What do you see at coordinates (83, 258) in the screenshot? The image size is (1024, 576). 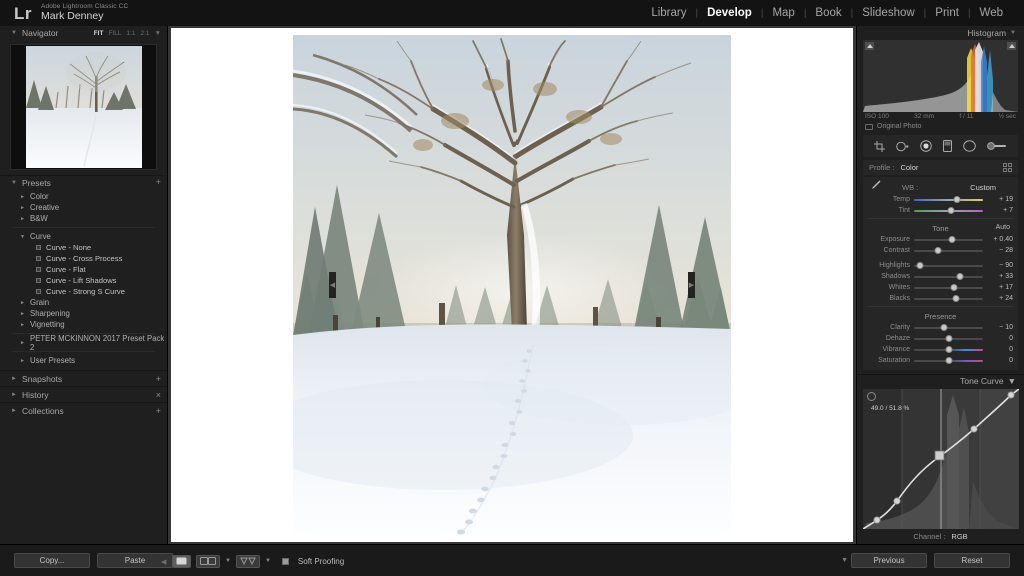 I see `preset-item-curve-cross-process: Curve - Cross Process` at bounding box center [83, 258].